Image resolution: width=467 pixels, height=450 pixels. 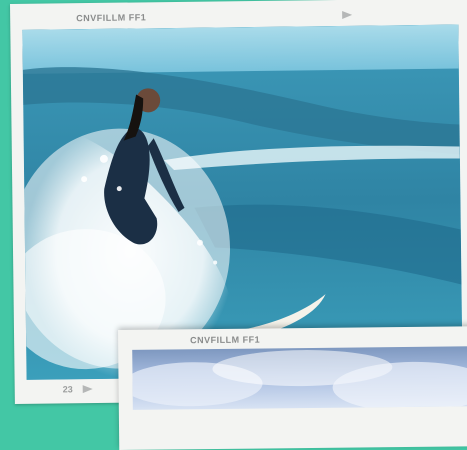 I want to click on sky-photo-image, so click(x=299, y=380).